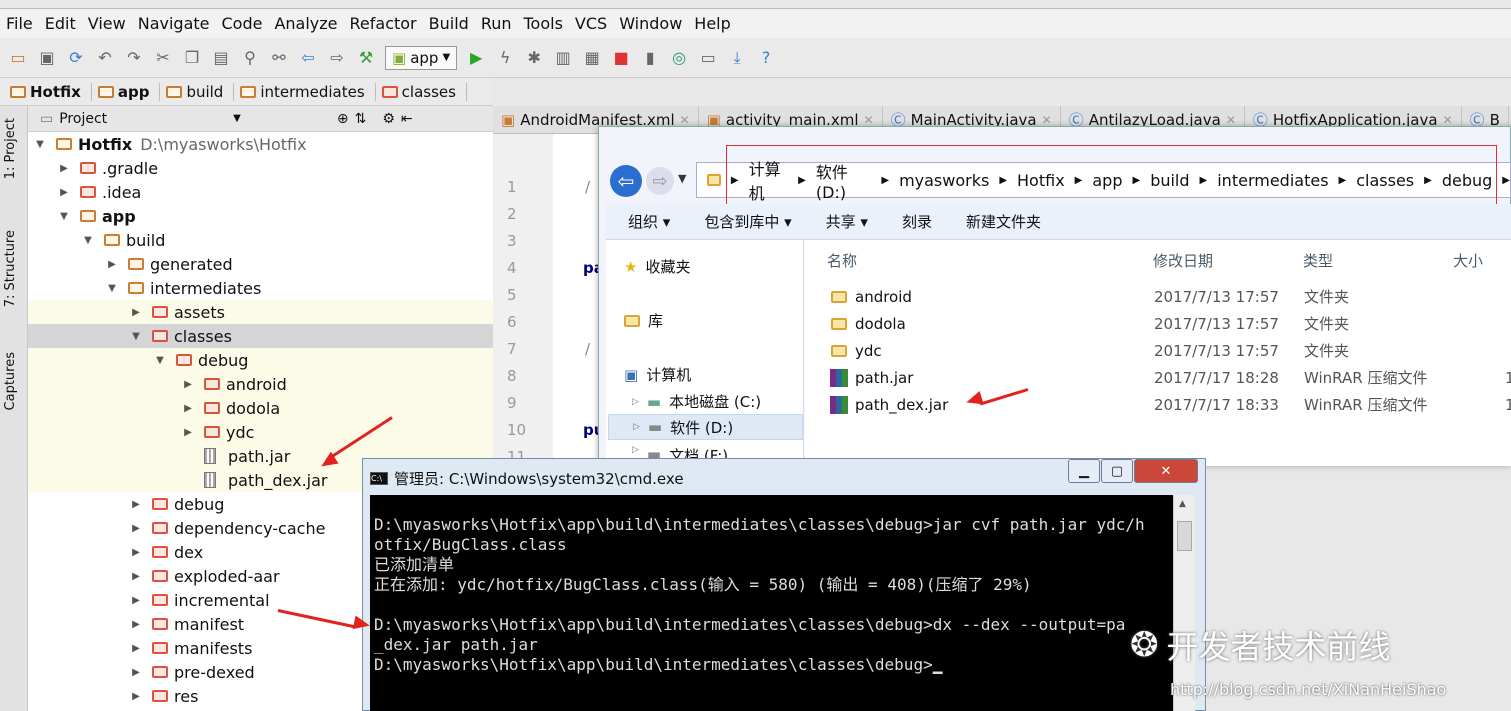 This screenshot has height=711, width=1511. What do you see at coordinates (83, 119) in the screenshot?
I see `project-panel-title: Project` at bounding box center [83, 119].